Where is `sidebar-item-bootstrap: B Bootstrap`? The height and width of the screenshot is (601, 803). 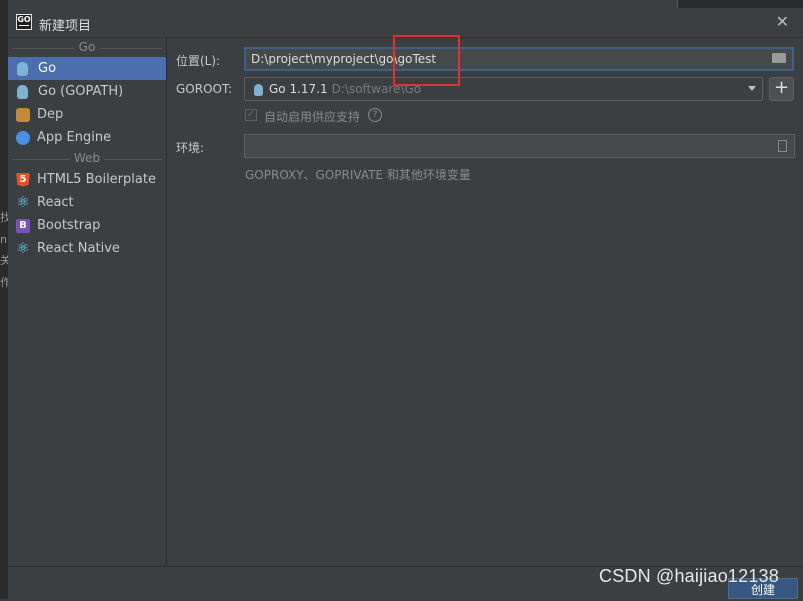
sidebar-item-bootstrap: B Bootstrap is located at coordinates (87, 225).